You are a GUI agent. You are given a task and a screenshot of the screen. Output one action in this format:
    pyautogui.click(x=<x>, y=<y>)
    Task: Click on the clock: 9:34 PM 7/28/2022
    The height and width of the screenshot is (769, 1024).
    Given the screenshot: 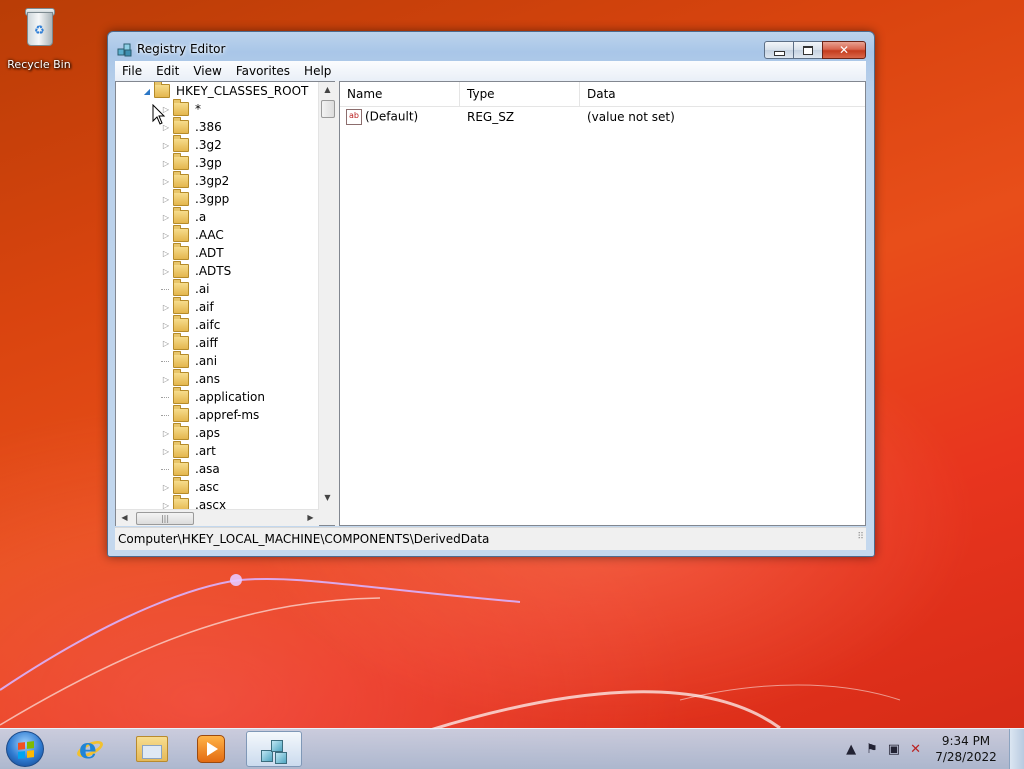 What is the action you would take?
    pyautogui.click(x=966, y=749)
    